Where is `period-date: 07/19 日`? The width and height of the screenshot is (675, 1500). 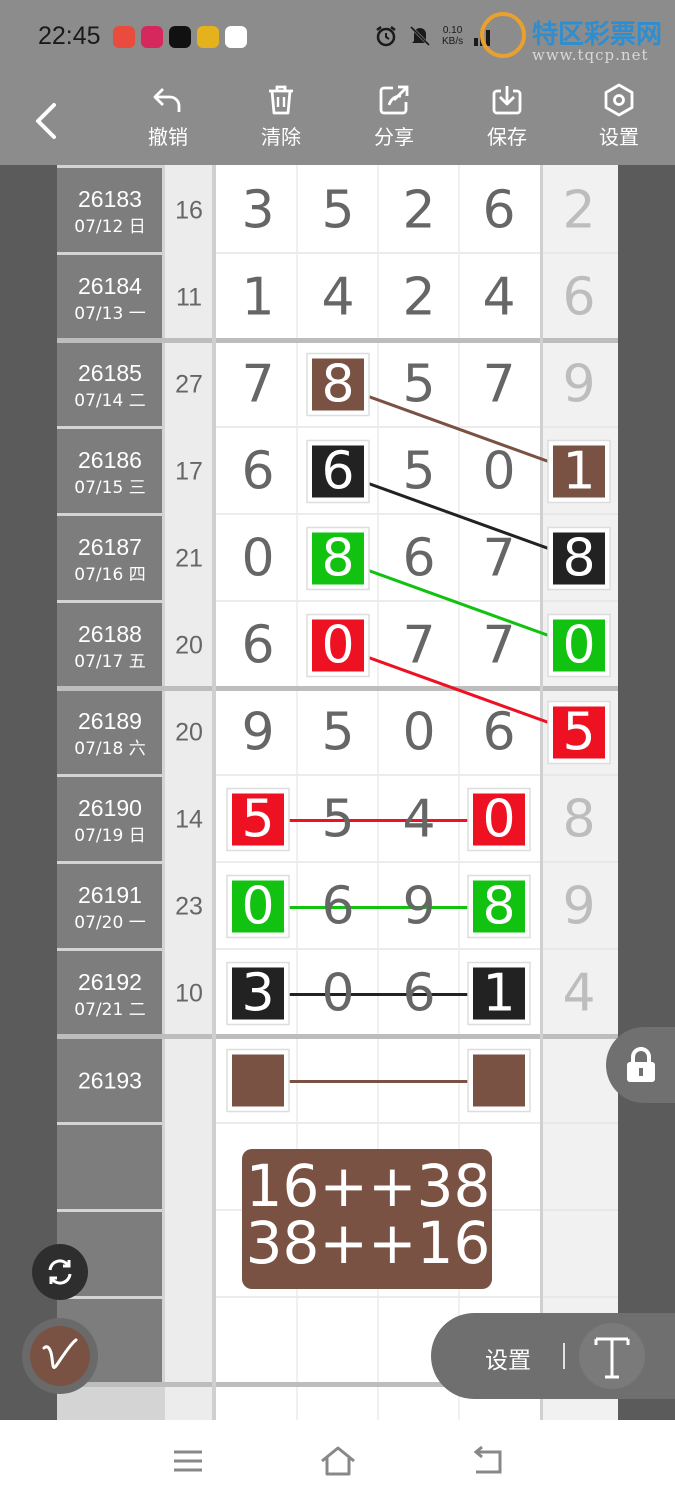
period-date: 07/19 日 is located at coordinates (109, 836).